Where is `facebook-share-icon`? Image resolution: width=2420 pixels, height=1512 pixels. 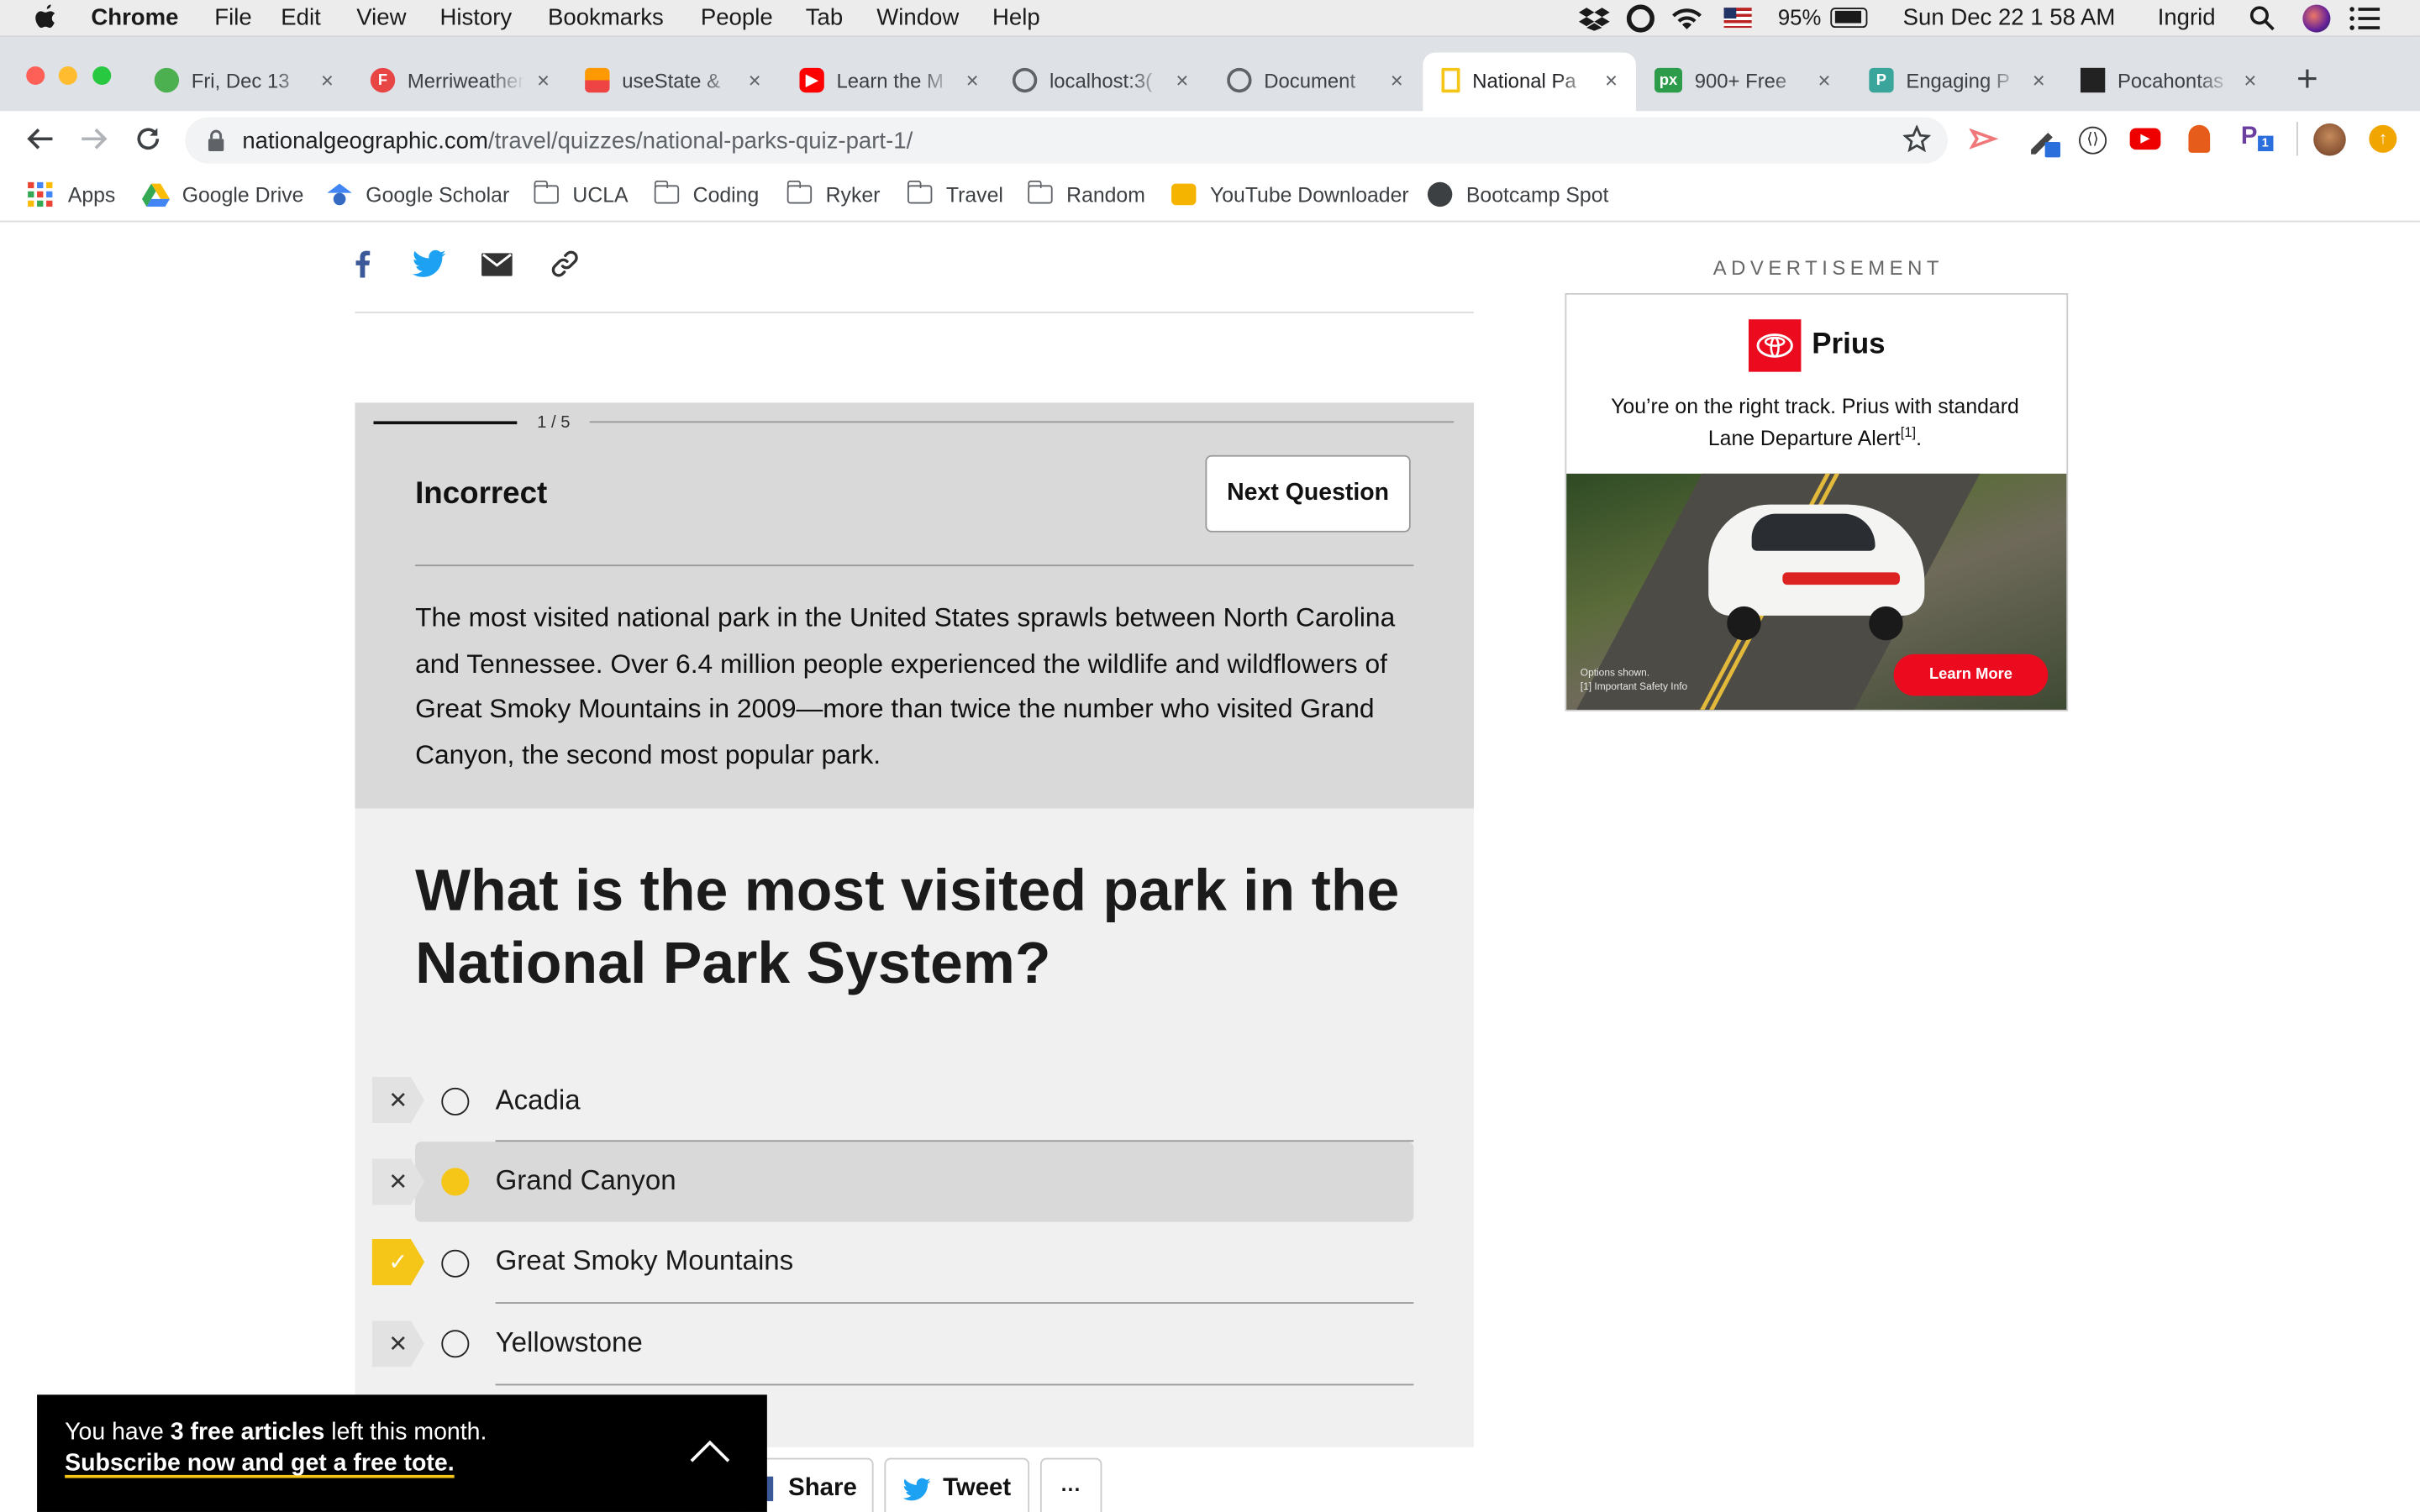
facebook-share-icon is located at coordinates (362, 264).